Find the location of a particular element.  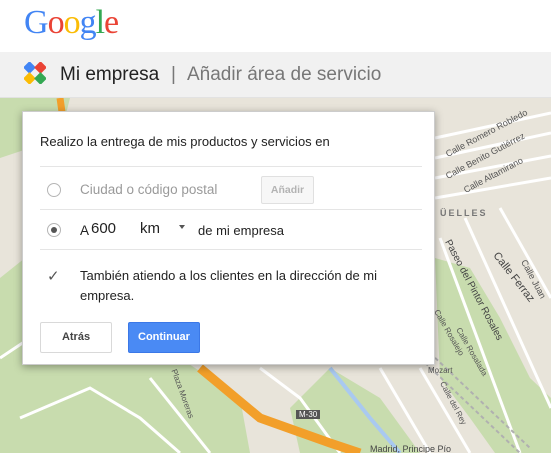

page-title: Mi empresa is located at coordinates (110, 74).